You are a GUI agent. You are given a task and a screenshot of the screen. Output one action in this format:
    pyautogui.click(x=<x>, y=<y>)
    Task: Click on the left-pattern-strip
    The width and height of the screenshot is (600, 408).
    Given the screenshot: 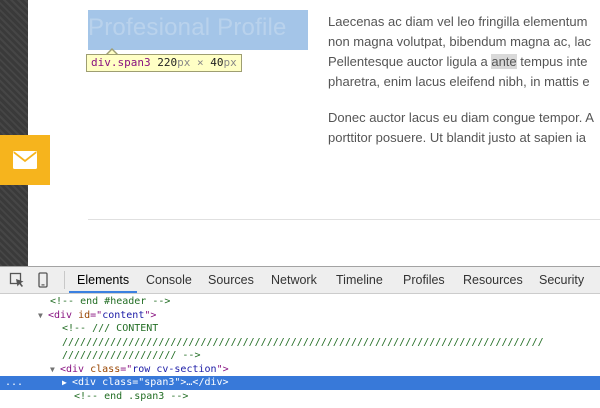 What is the action you would take?
    pyautogui.click(x=14, y=133)
    